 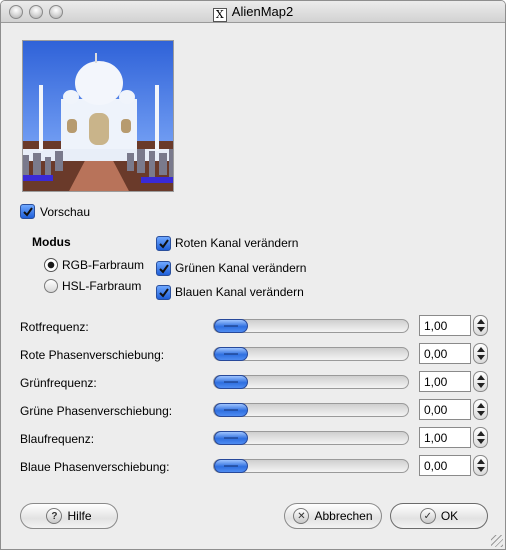 What do you see at coordinates (51, 242) in the screenshot?
I see `mode-heading: Modus` at bounding box center [51, 242].